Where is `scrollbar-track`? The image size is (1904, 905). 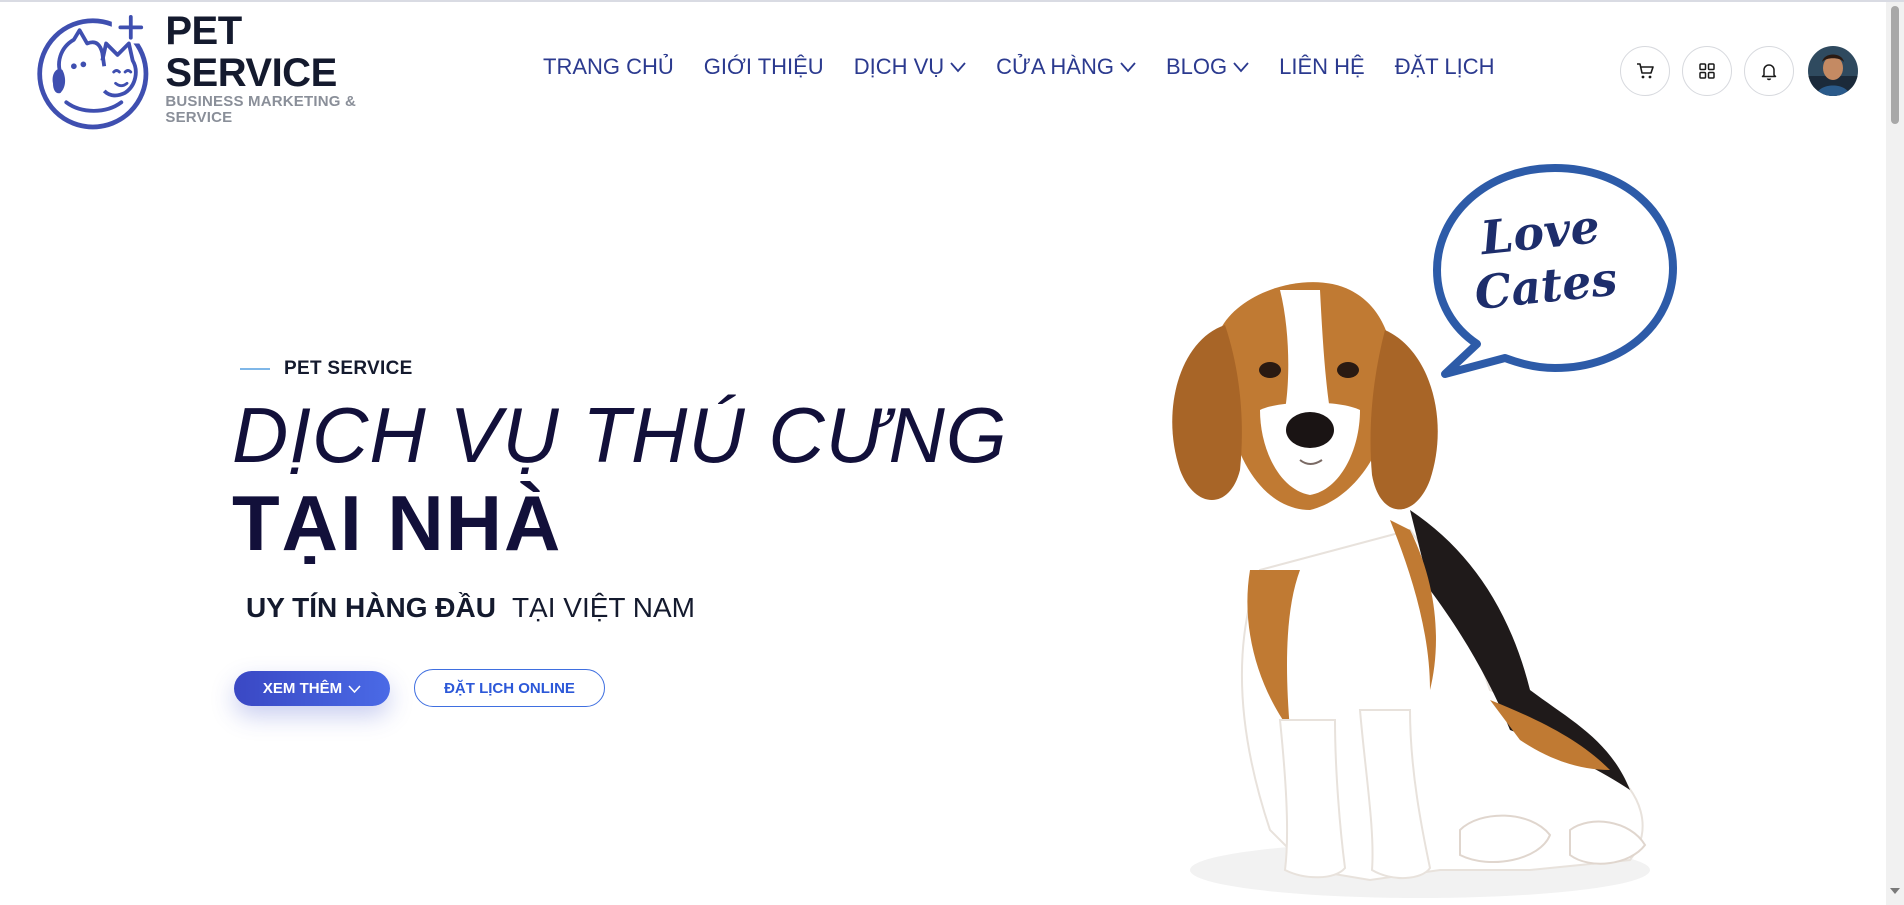
scrollbar-track is located at coordinates (1895, 453).